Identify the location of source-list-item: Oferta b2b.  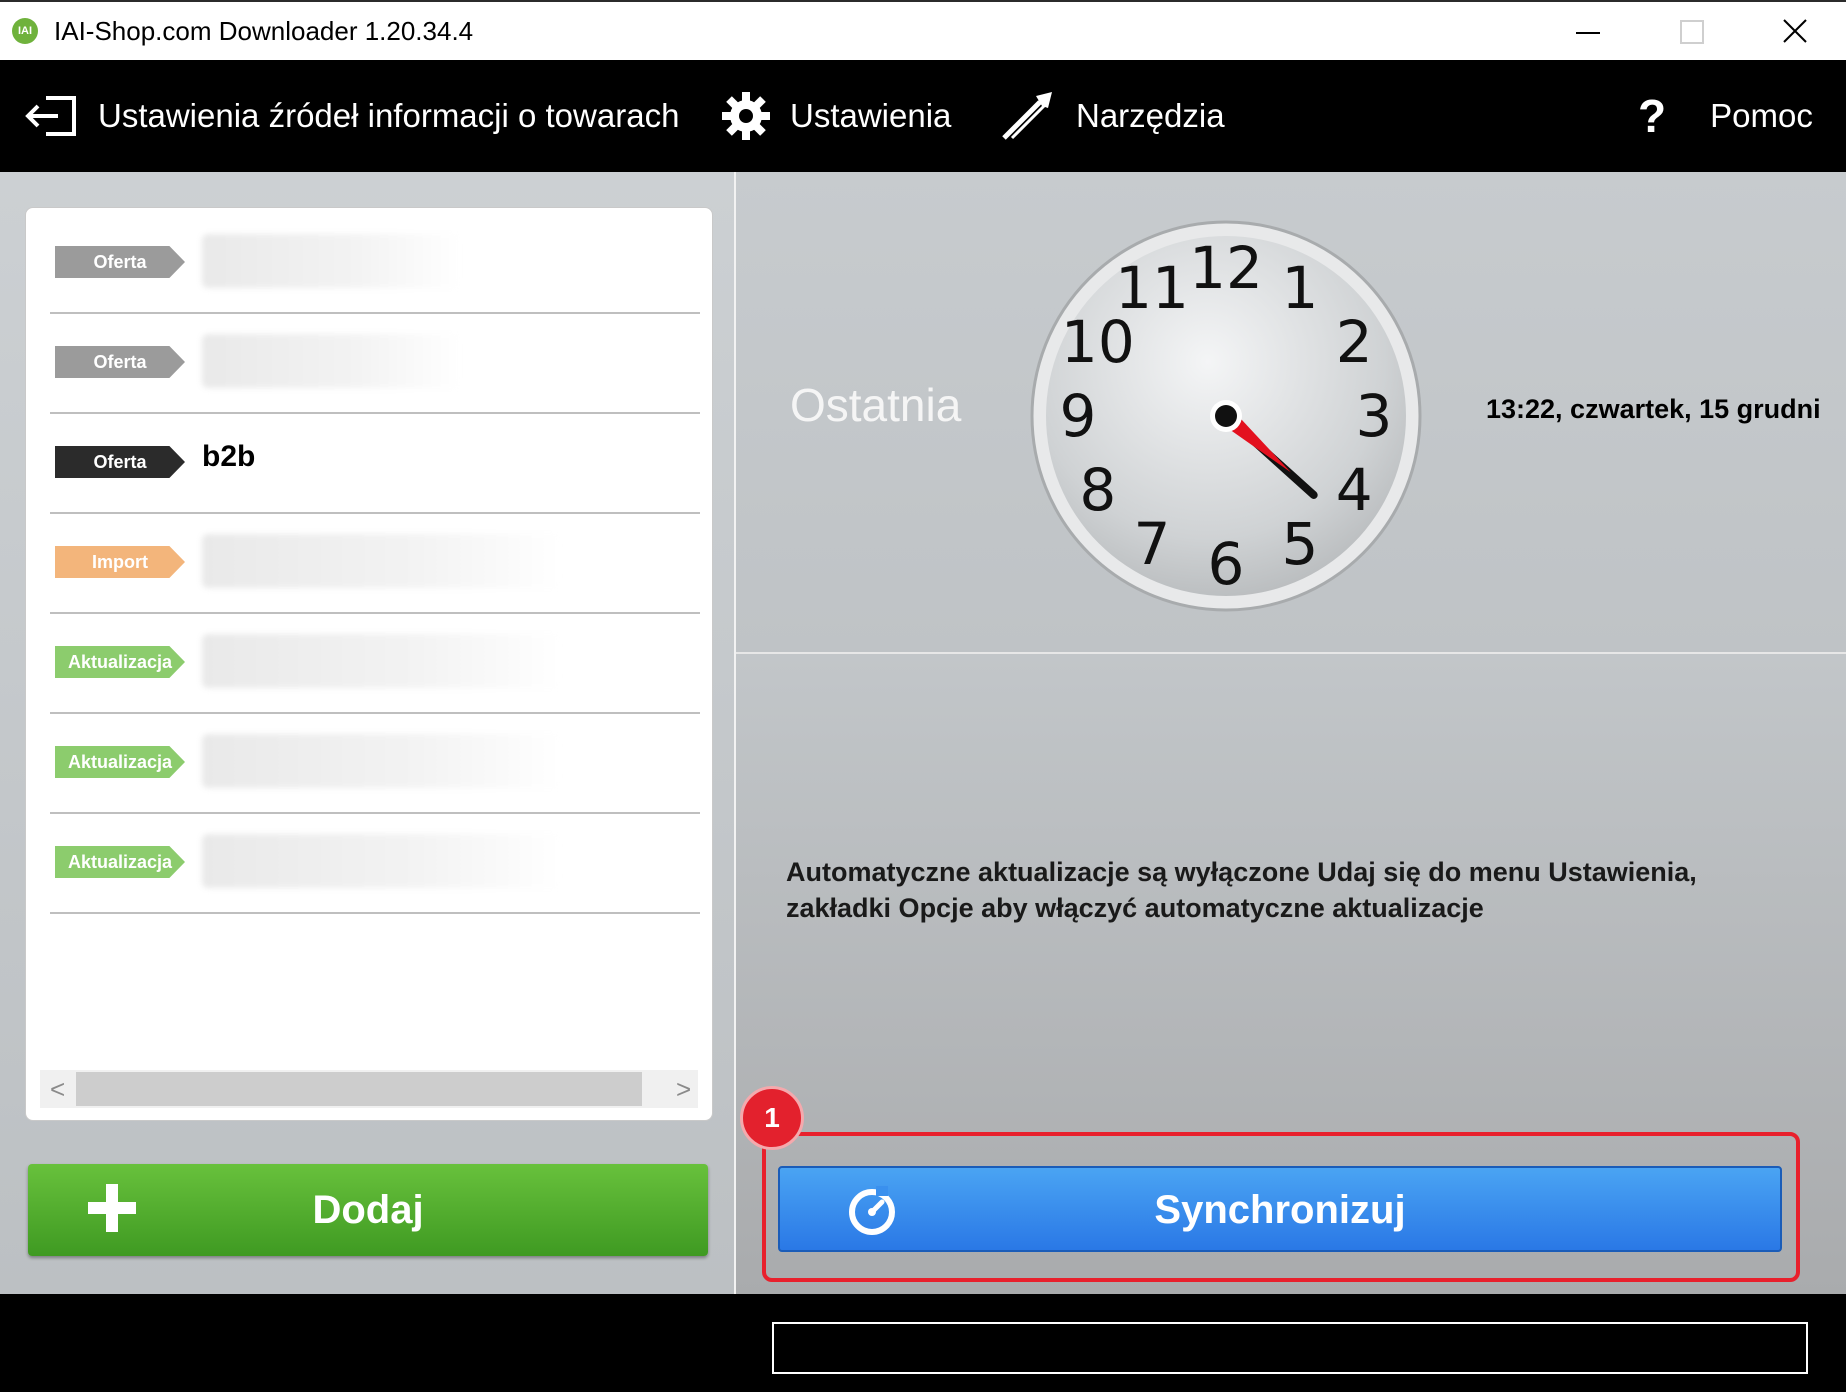
(375, 463).